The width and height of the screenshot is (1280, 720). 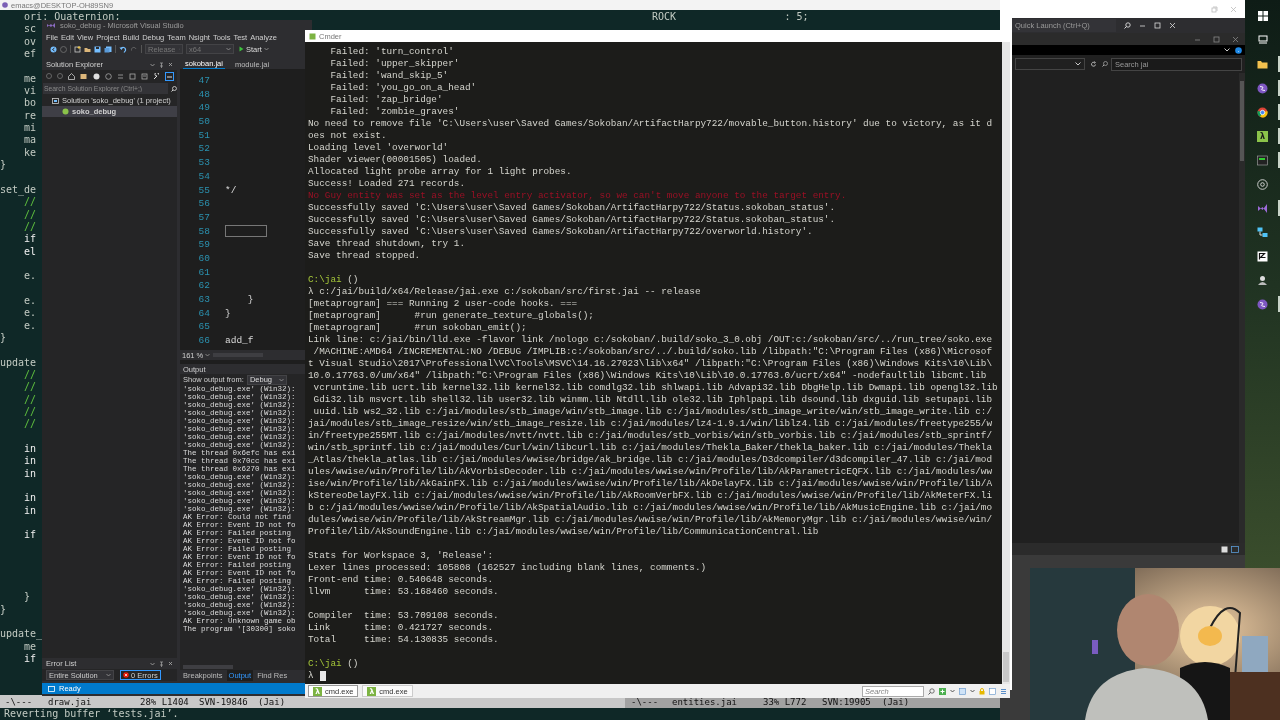 What do you see at coordinates (30, 91) in the screenshot?
I see `code-line: vi` at bounding box center [30, 91].